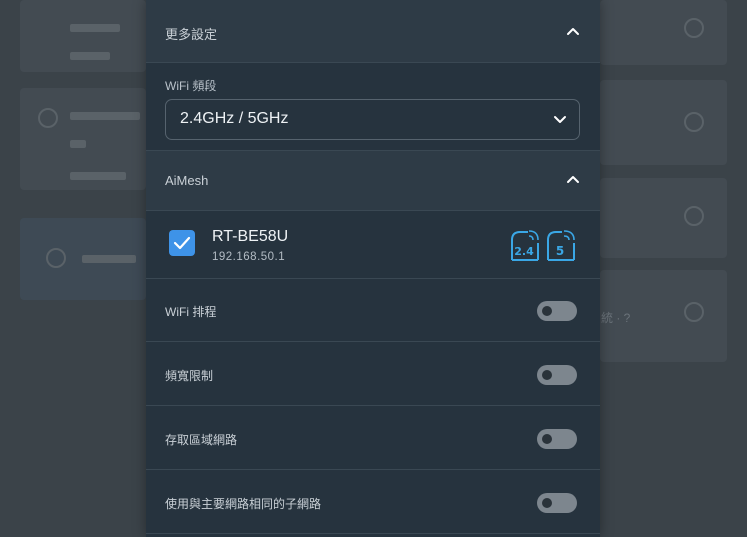 Image resolution: width=747 pixels, height=537 pixels. I want to click on toggle-row-lan-access: 存取區域網路, so click(373, 438).